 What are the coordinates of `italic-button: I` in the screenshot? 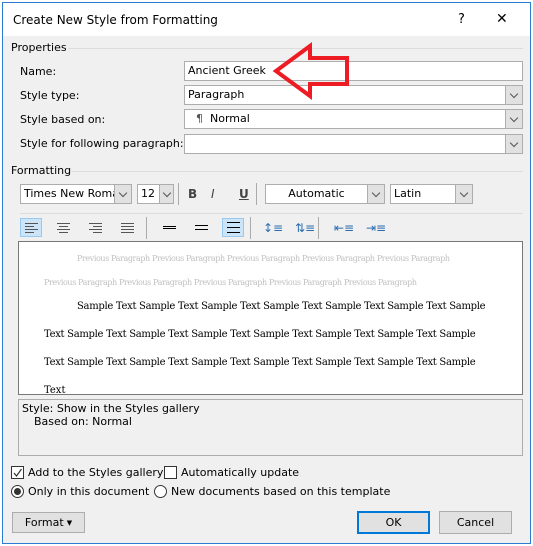 It's located at (213, 194).